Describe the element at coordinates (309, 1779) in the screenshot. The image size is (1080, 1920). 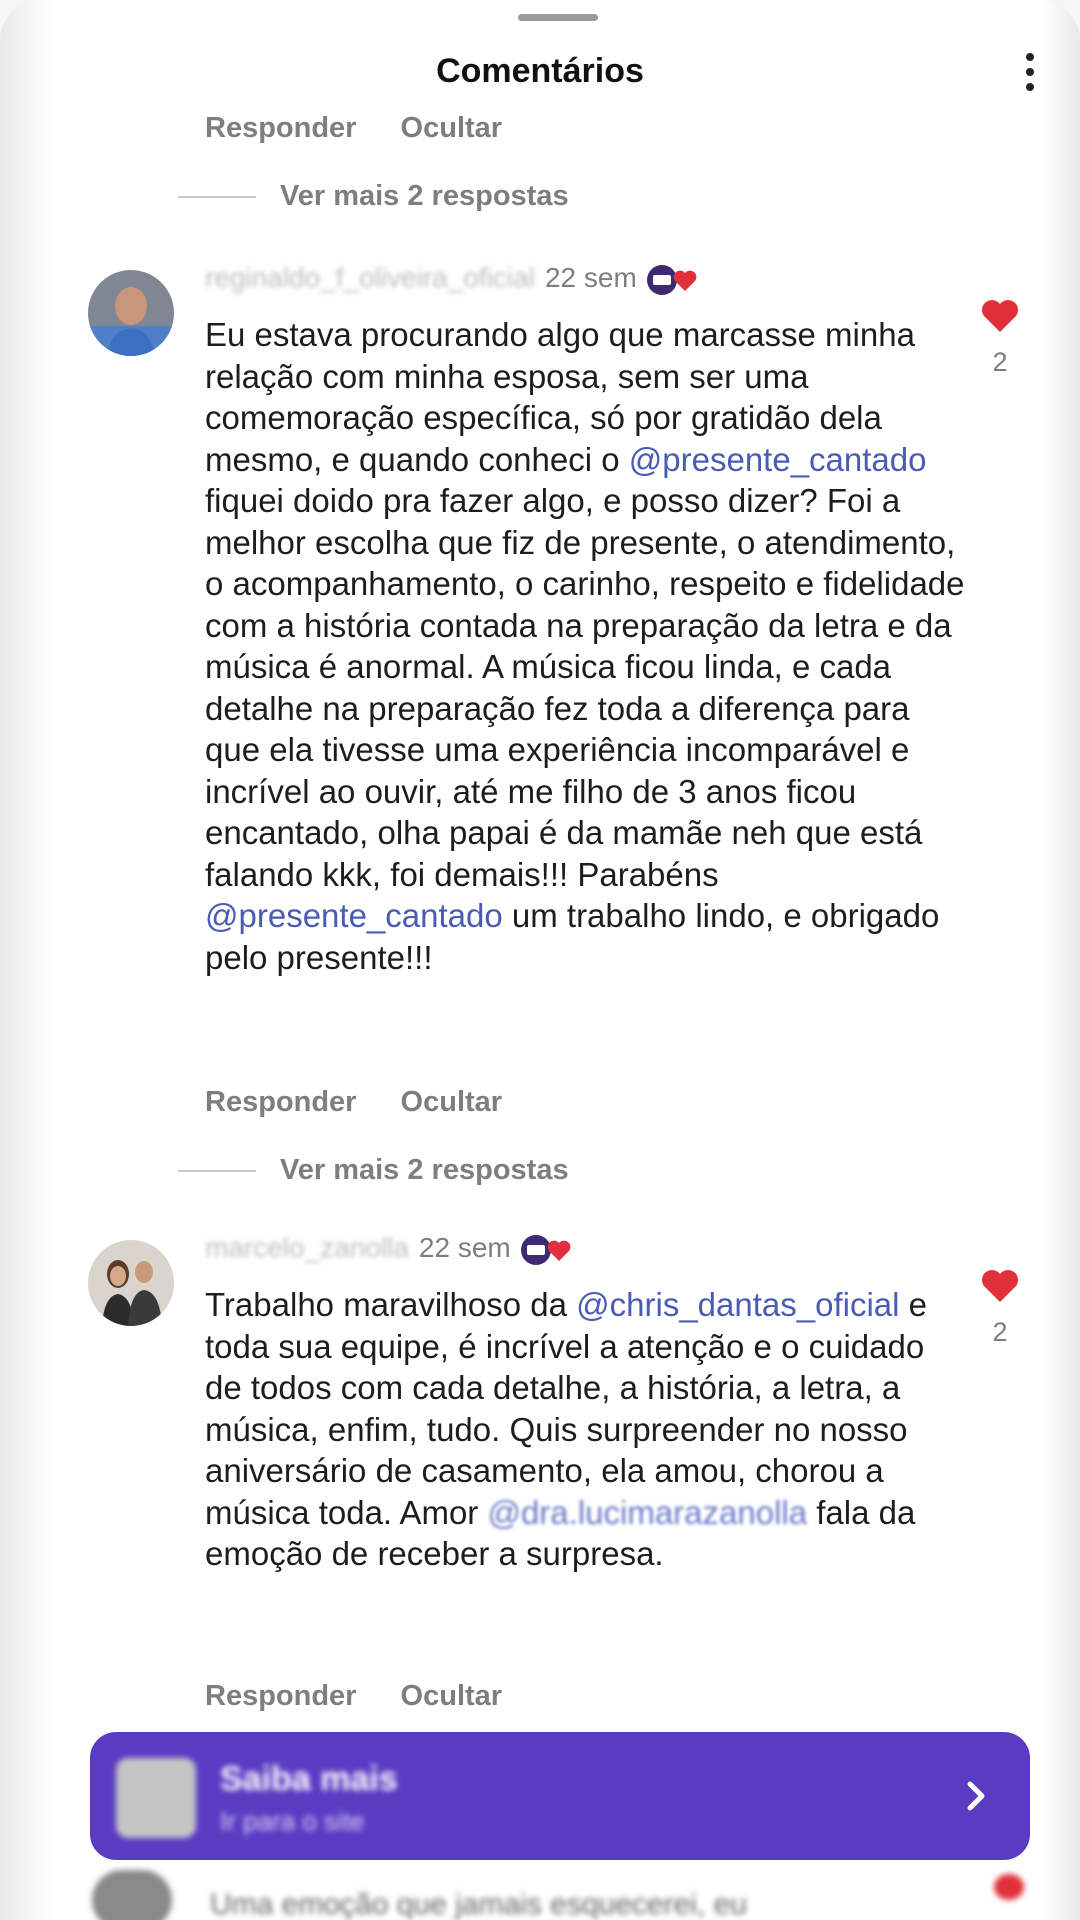
I see `cta-title: Saiba mais` at that location.